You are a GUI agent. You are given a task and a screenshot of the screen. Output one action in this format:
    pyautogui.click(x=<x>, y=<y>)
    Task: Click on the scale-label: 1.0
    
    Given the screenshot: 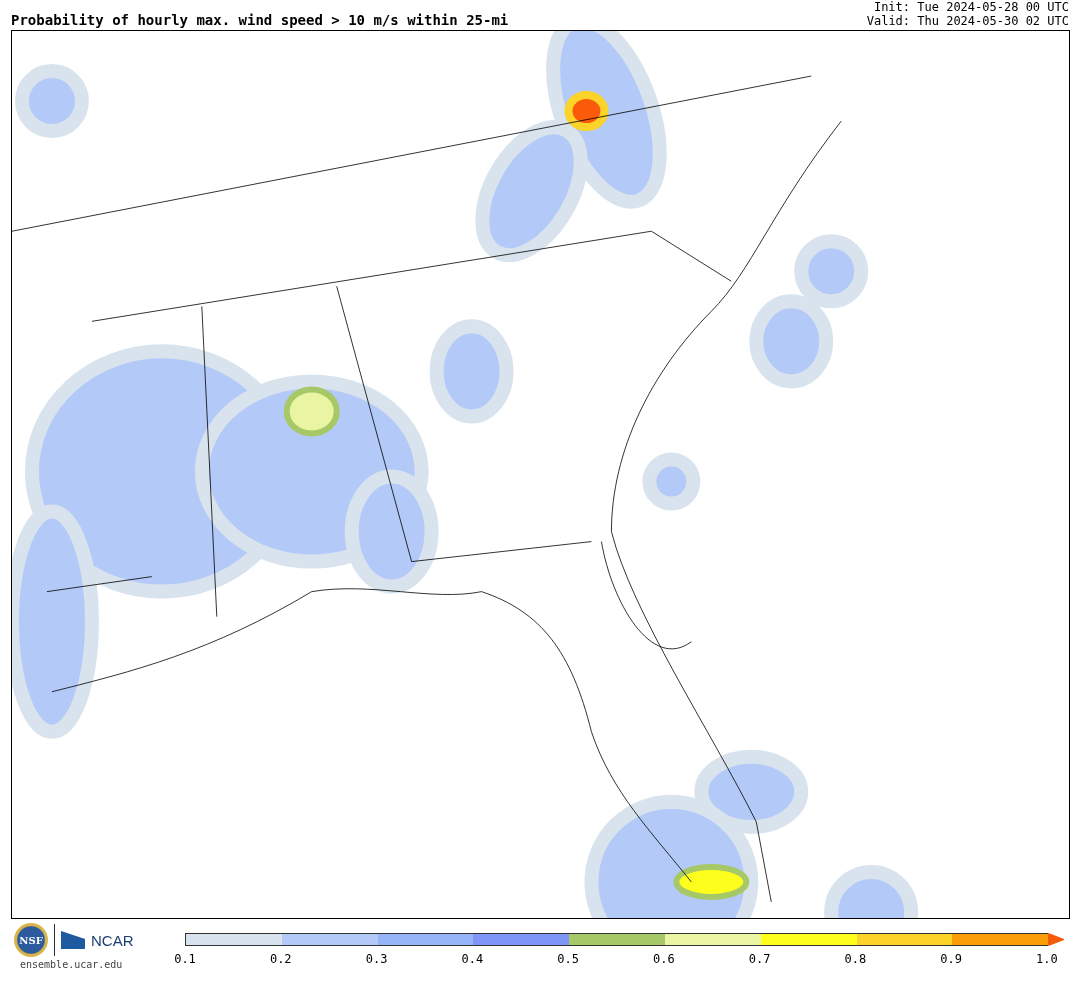 What is the action you would take?
    pyautogui.click(x=1047, y=959)
    